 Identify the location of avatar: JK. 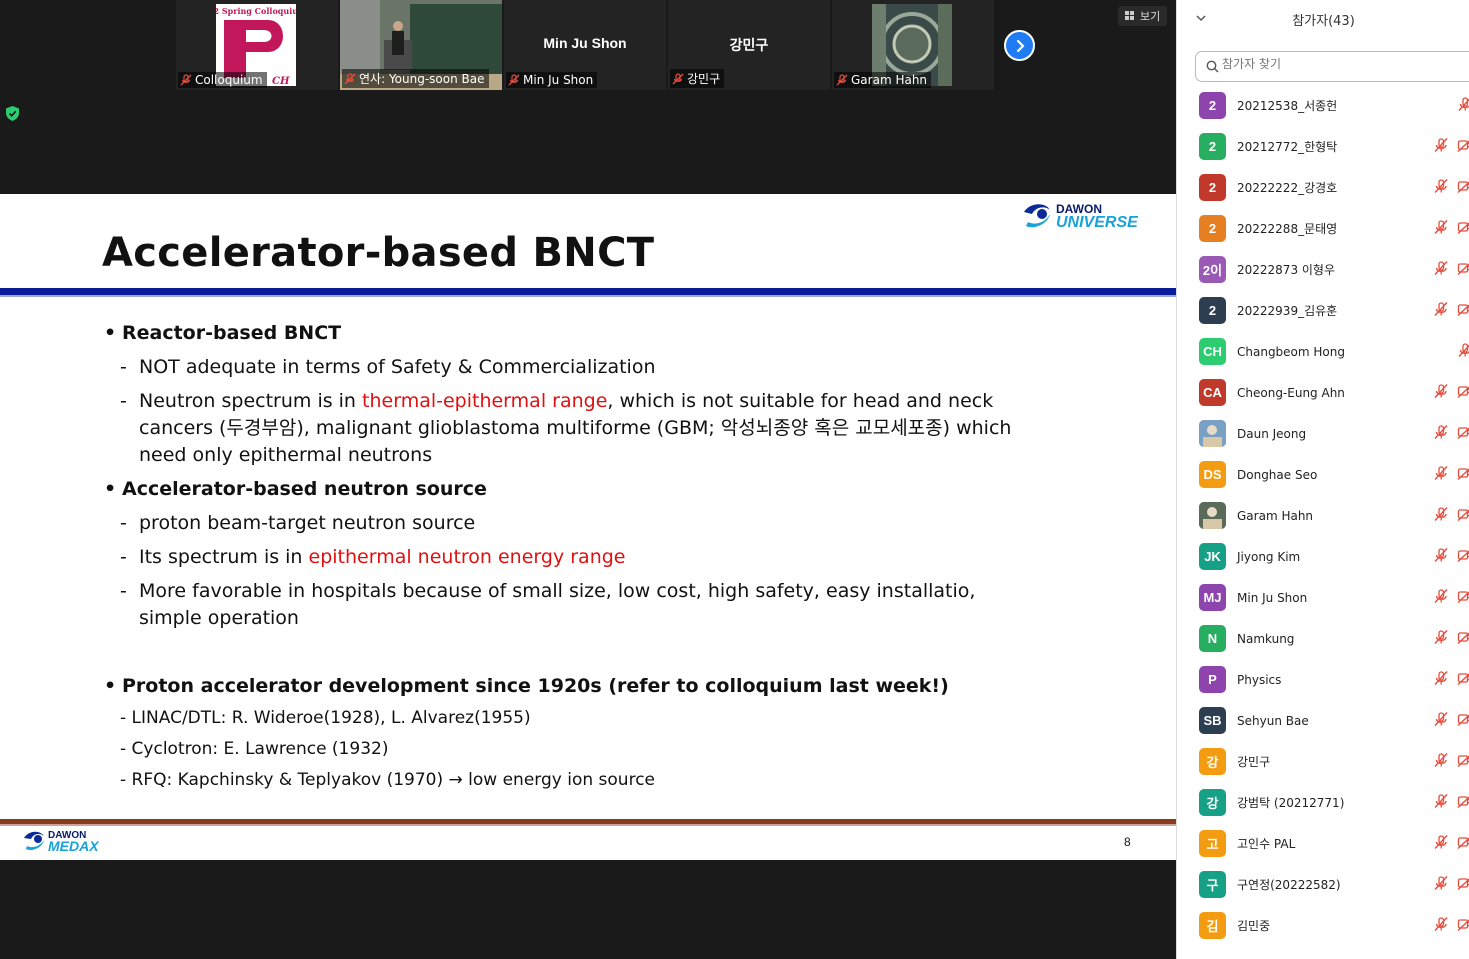
(1212, 556).